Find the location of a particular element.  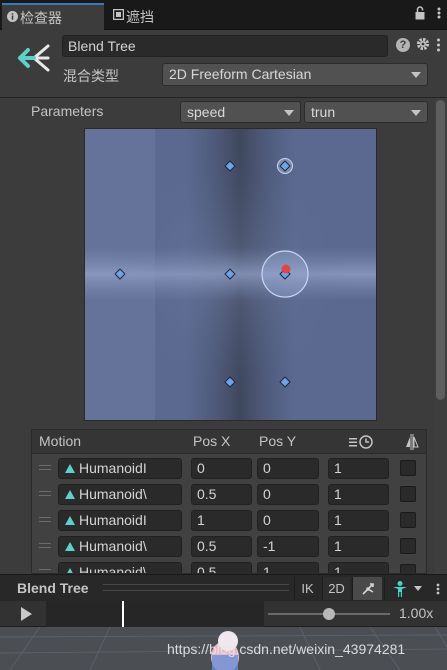

tab-inspector: 检查器 is located at coordinates (53, 16).